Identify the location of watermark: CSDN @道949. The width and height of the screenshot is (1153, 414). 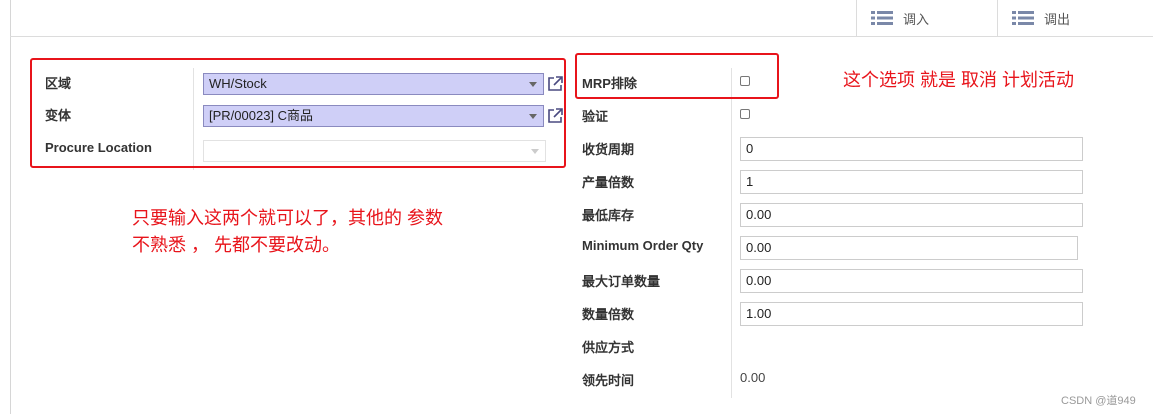
(1098, 401).